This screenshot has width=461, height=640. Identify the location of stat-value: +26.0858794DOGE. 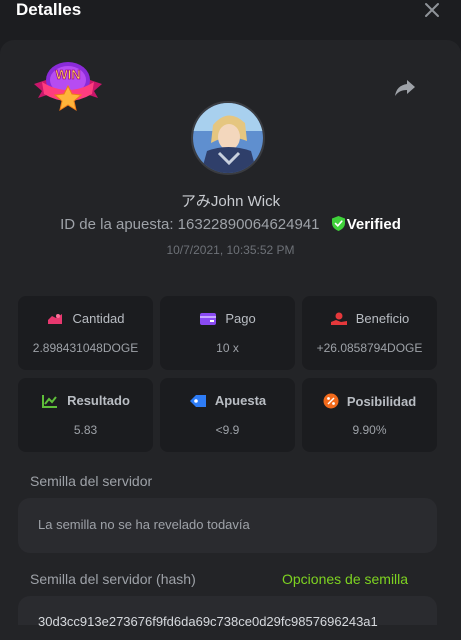
(369, 348).